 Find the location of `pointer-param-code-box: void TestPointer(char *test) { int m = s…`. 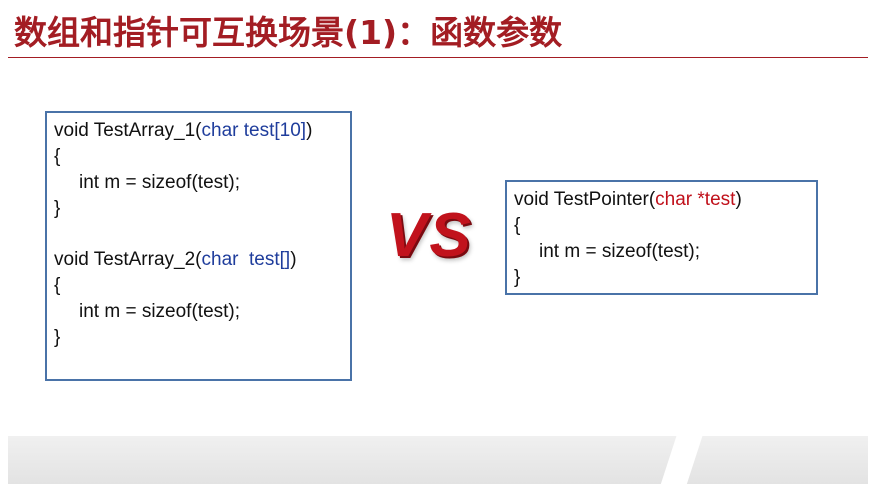

pointer-param-code-box: void TestPointer(char *test) { int m = s… is located at coordinates (661, 237).